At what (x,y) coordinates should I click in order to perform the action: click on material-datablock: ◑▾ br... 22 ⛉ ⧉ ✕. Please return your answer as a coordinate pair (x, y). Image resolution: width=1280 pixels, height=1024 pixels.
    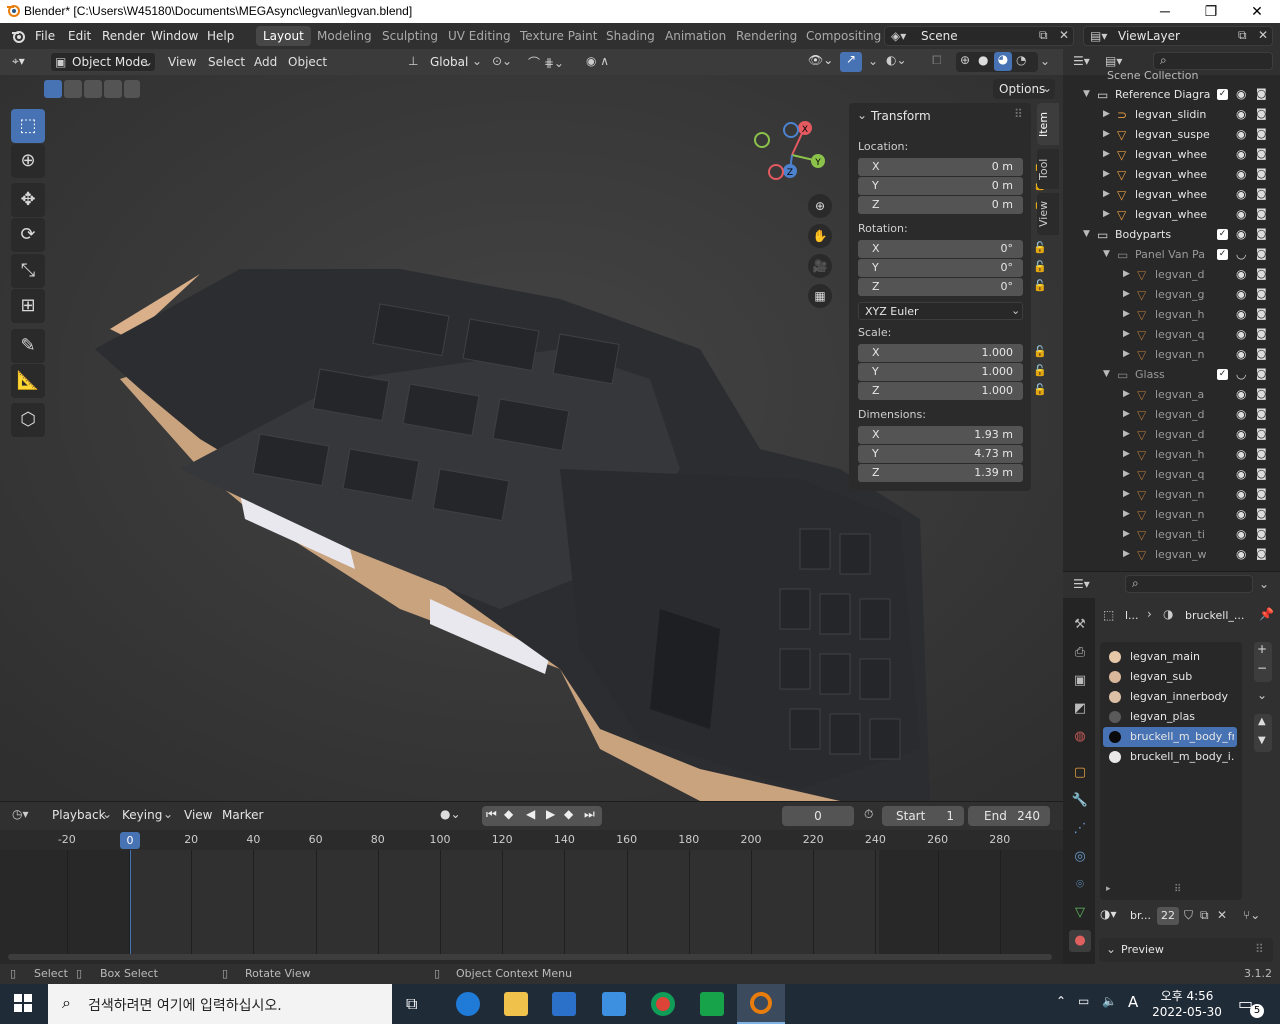
    Looking at the image, I should click on (1167, 916).